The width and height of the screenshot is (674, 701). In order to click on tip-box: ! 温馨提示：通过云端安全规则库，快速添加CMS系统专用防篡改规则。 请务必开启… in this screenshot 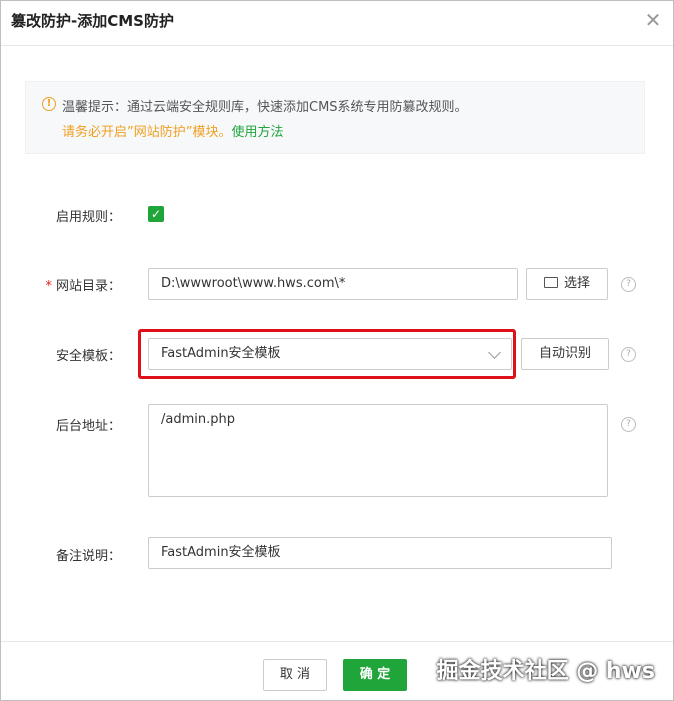, I will do `click(335, 117)`.